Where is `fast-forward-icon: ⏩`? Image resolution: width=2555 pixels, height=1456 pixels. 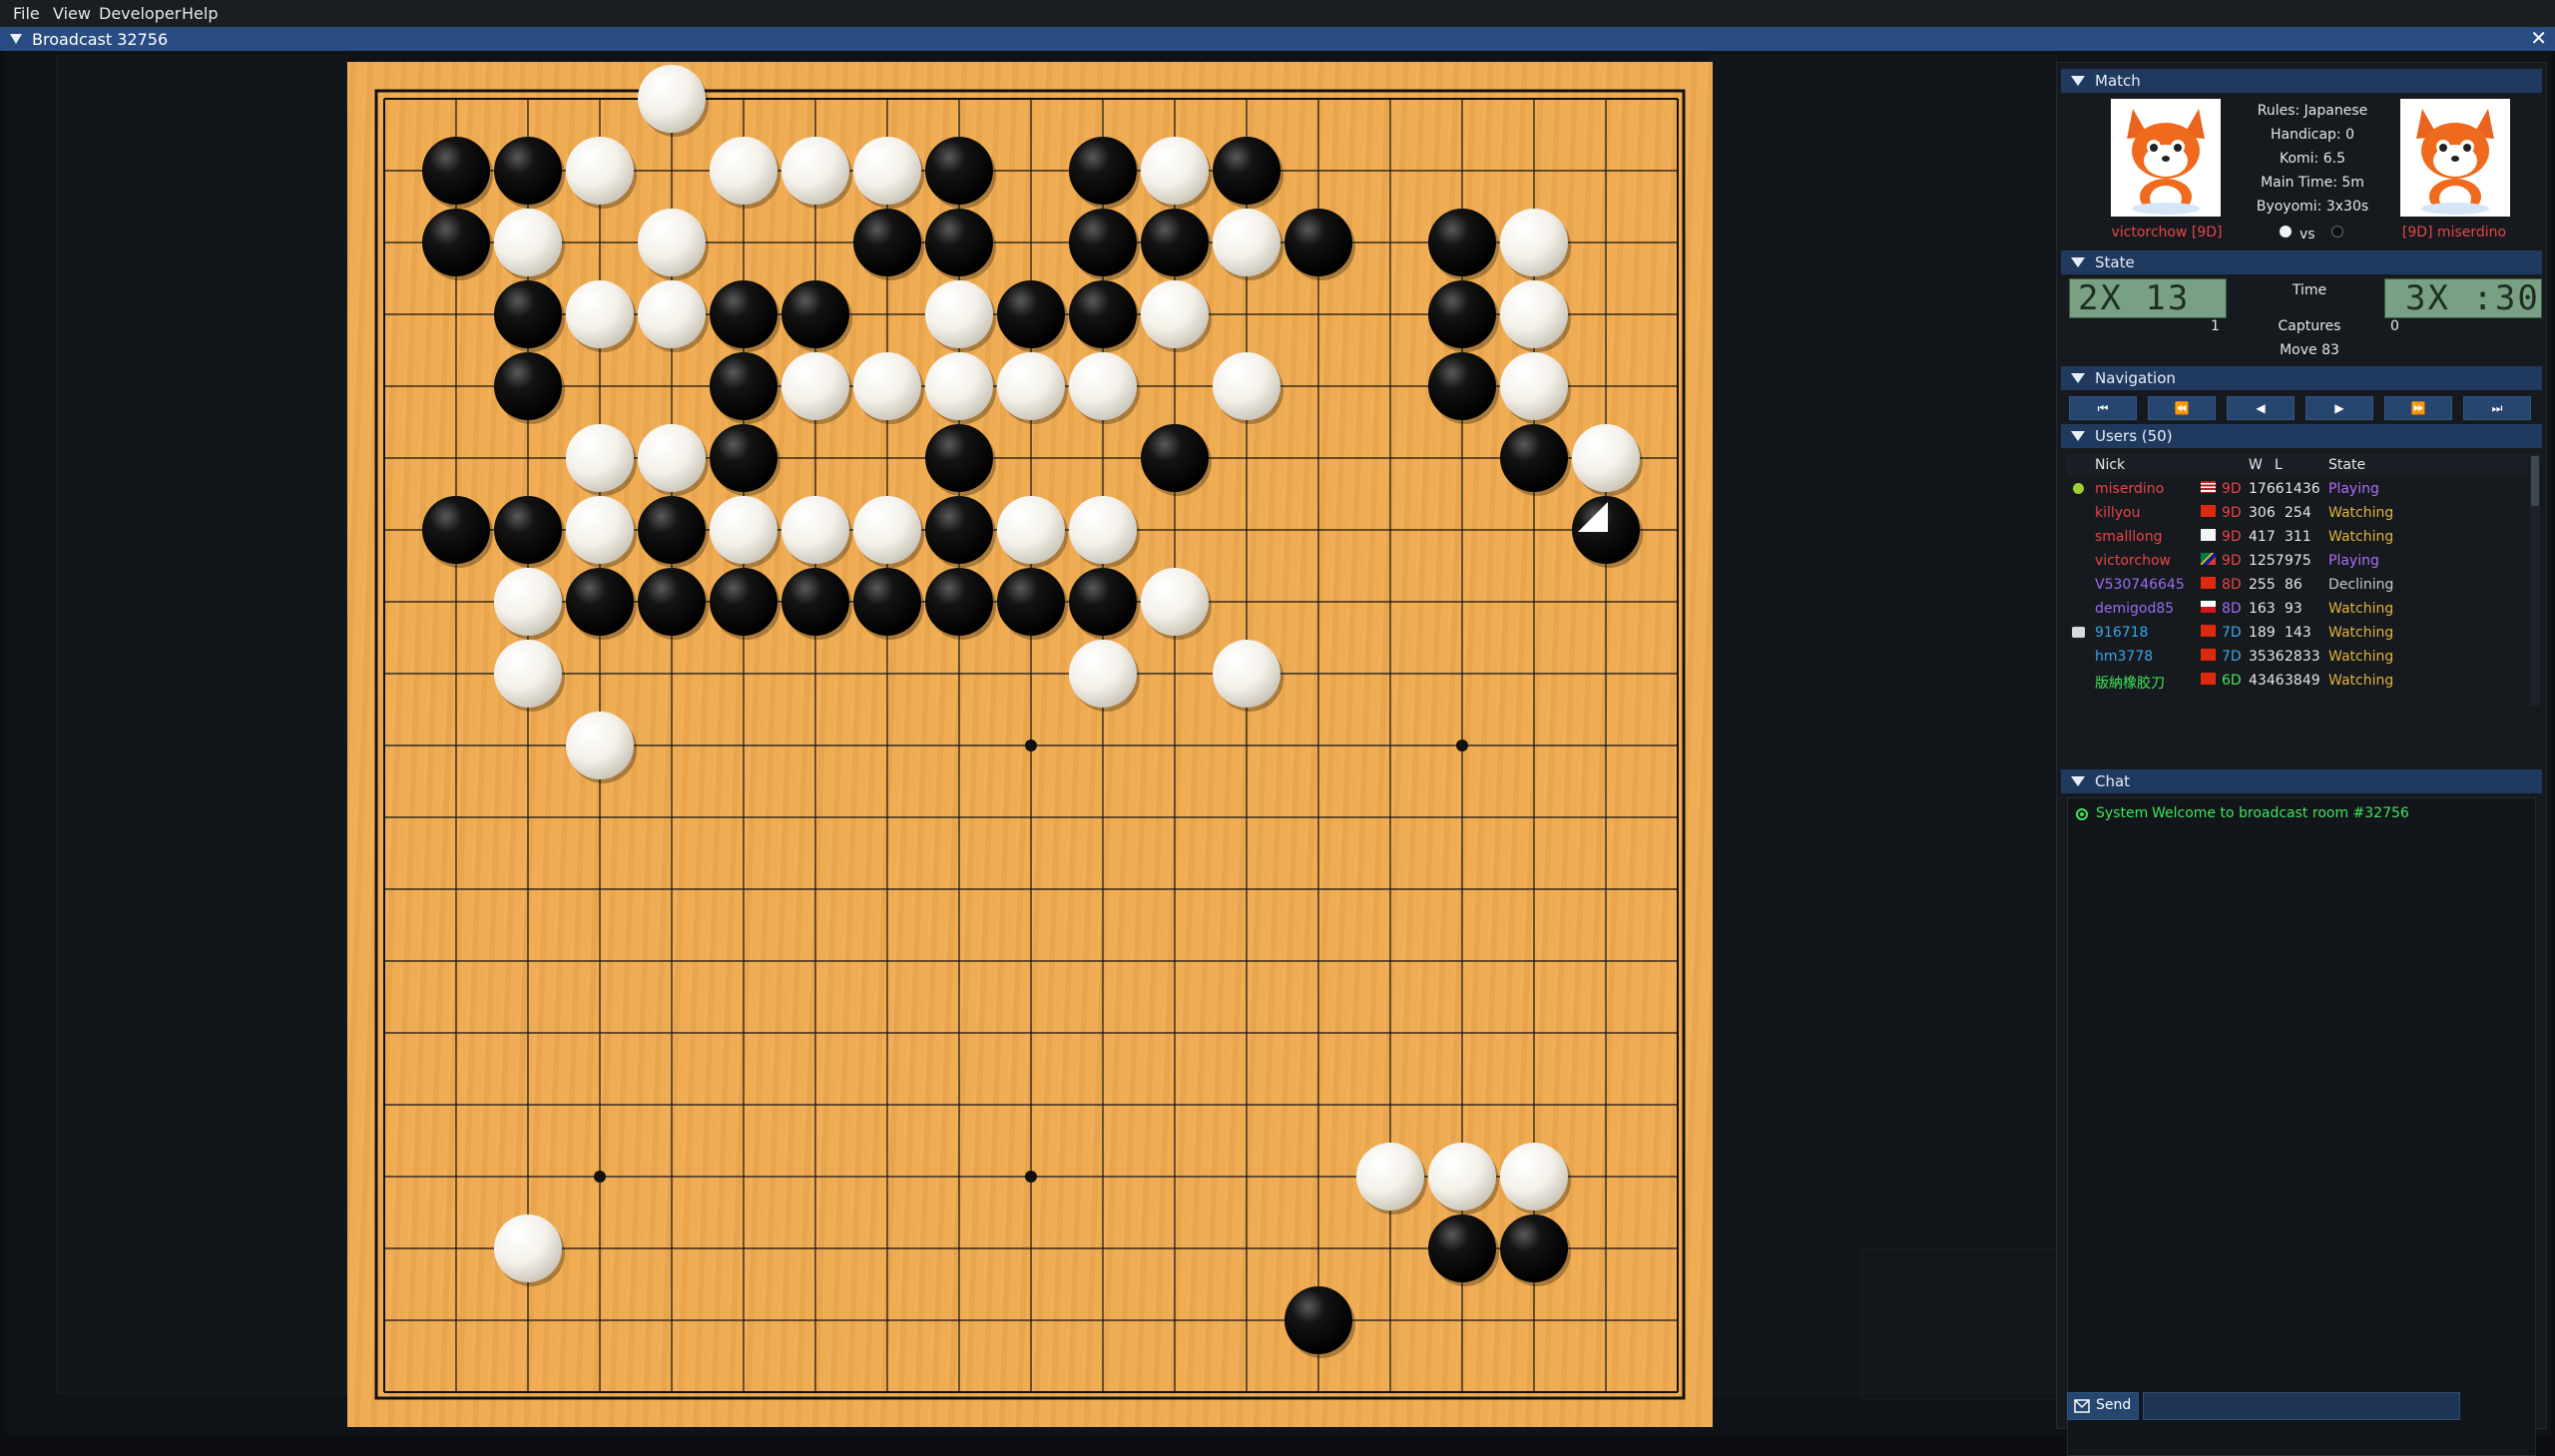 fast-forward-icon: ⏩ is located at coordinates (2418, 408).